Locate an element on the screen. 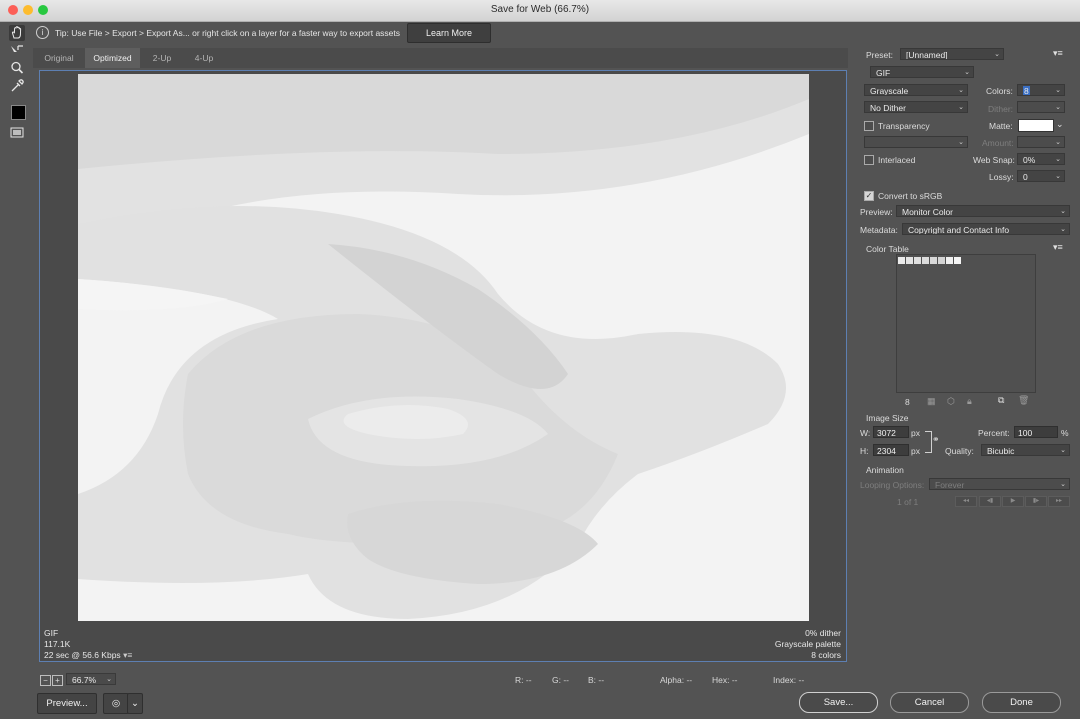 The width and height of the screenshot is (1080, 719). zoom-level-value: 66.7% is located at coordinates (84, 680).